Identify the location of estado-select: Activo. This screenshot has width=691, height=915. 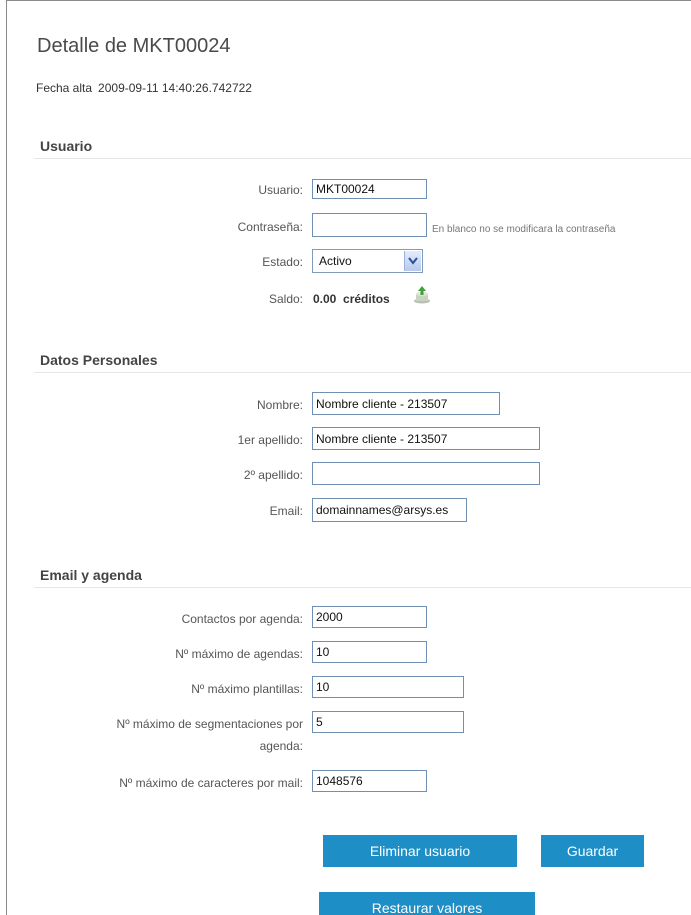
(367, 261).